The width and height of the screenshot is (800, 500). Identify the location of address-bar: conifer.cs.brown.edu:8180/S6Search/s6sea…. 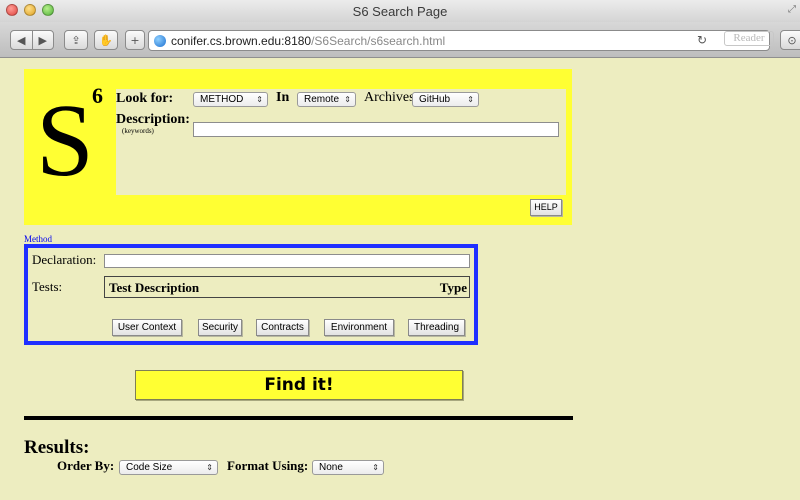
(459, 40).